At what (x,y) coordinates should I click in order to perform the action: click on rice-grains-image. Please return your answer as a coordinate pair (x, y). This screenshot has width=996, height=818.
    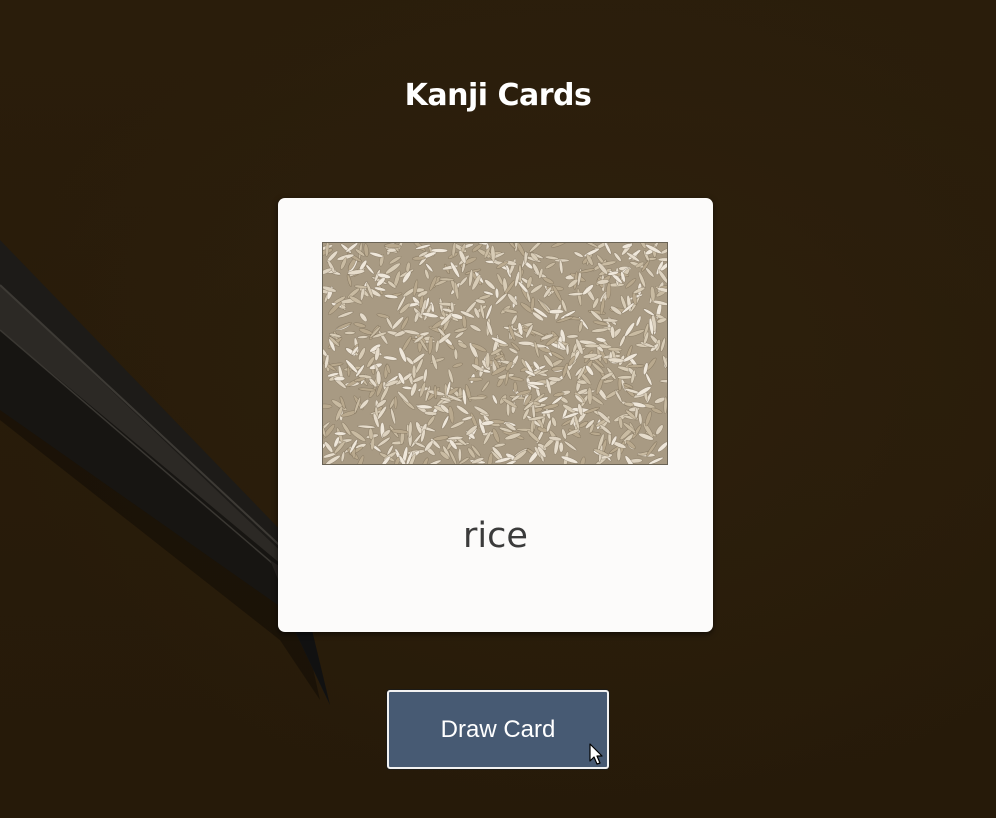
    Looking at the image, I should click on (495, 353).